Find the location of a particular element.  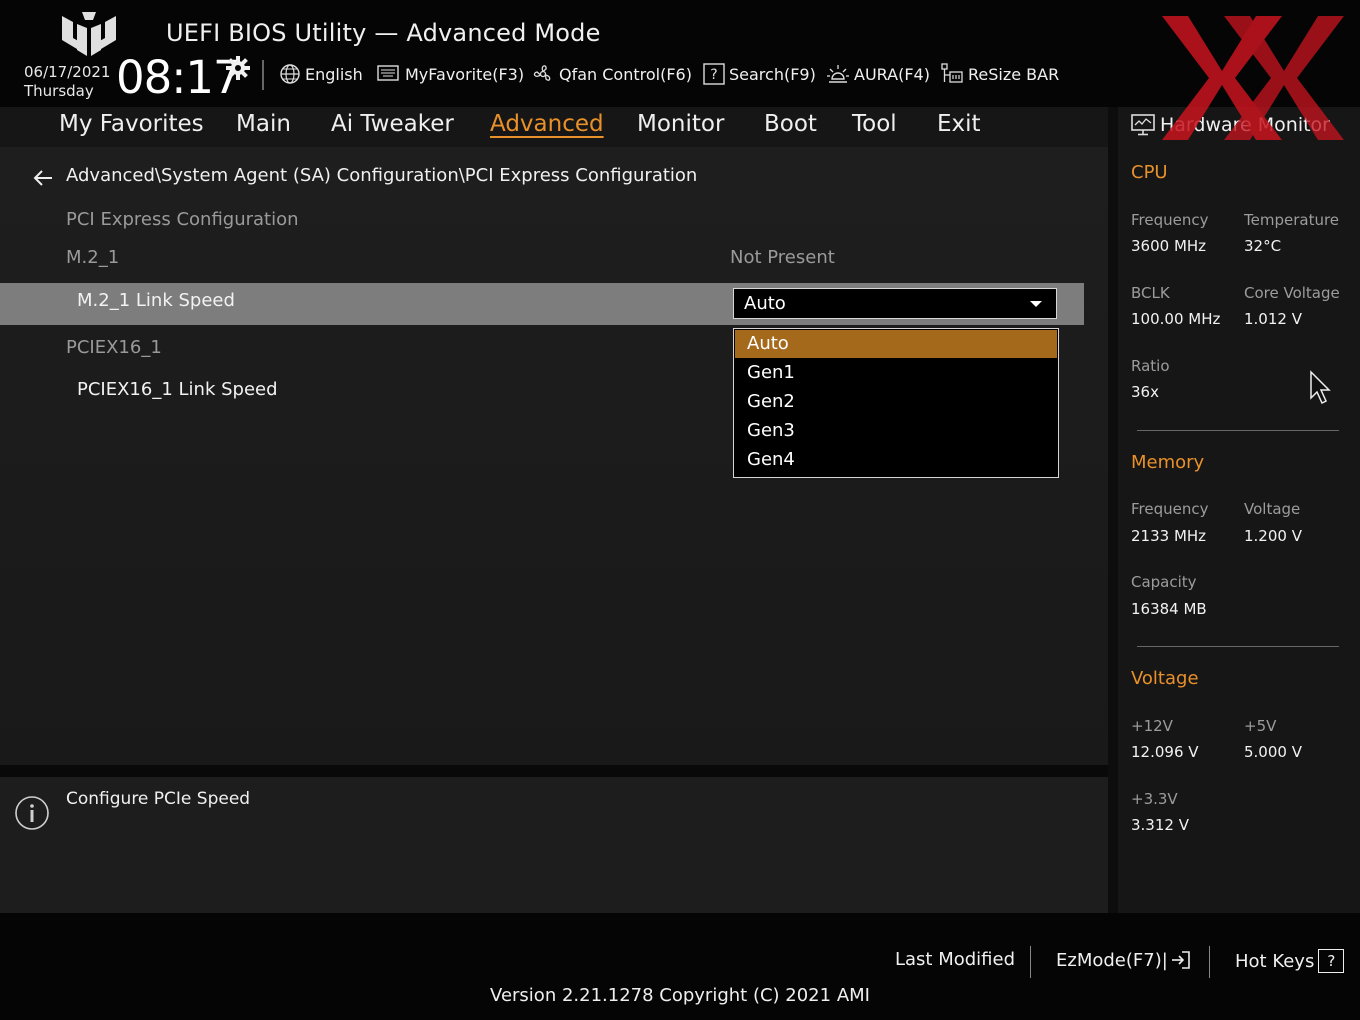

ratio-label: Ratio is located at coordinates (1150, 366).